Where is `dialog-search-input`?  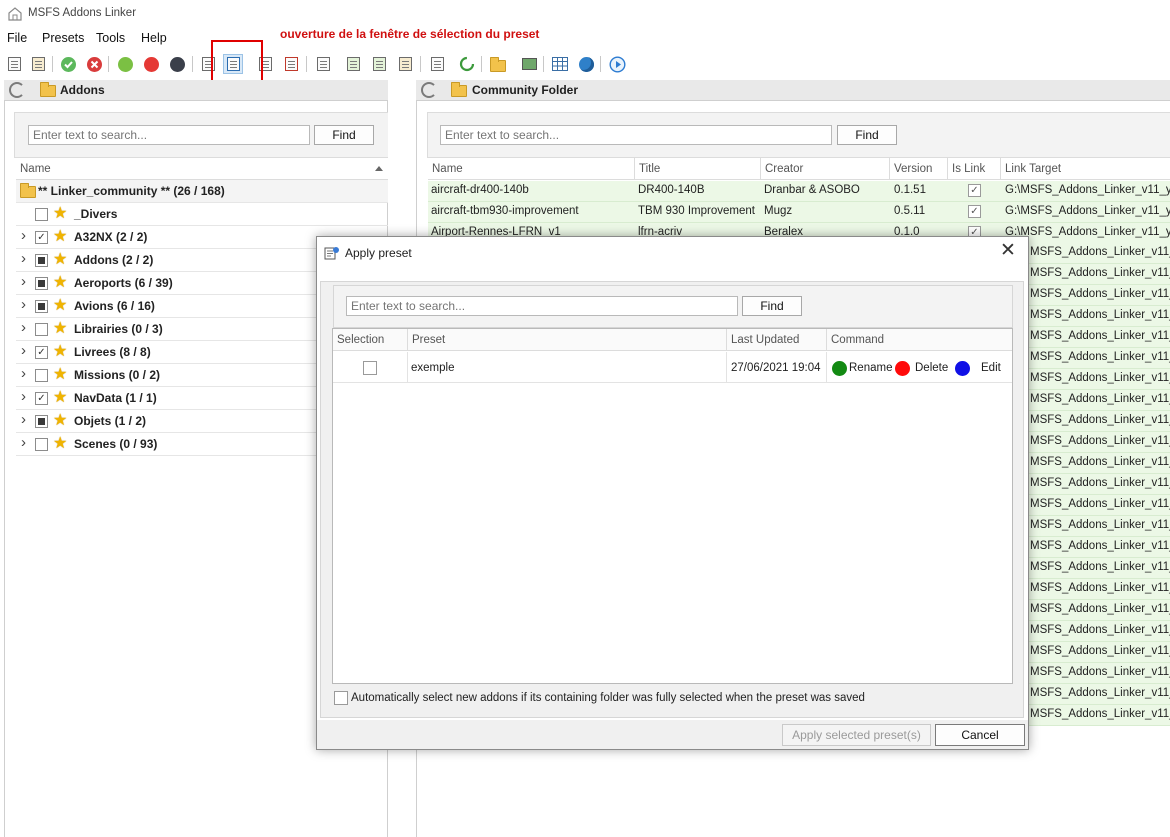 dialog-search-input is located at coordinates (542, 306).